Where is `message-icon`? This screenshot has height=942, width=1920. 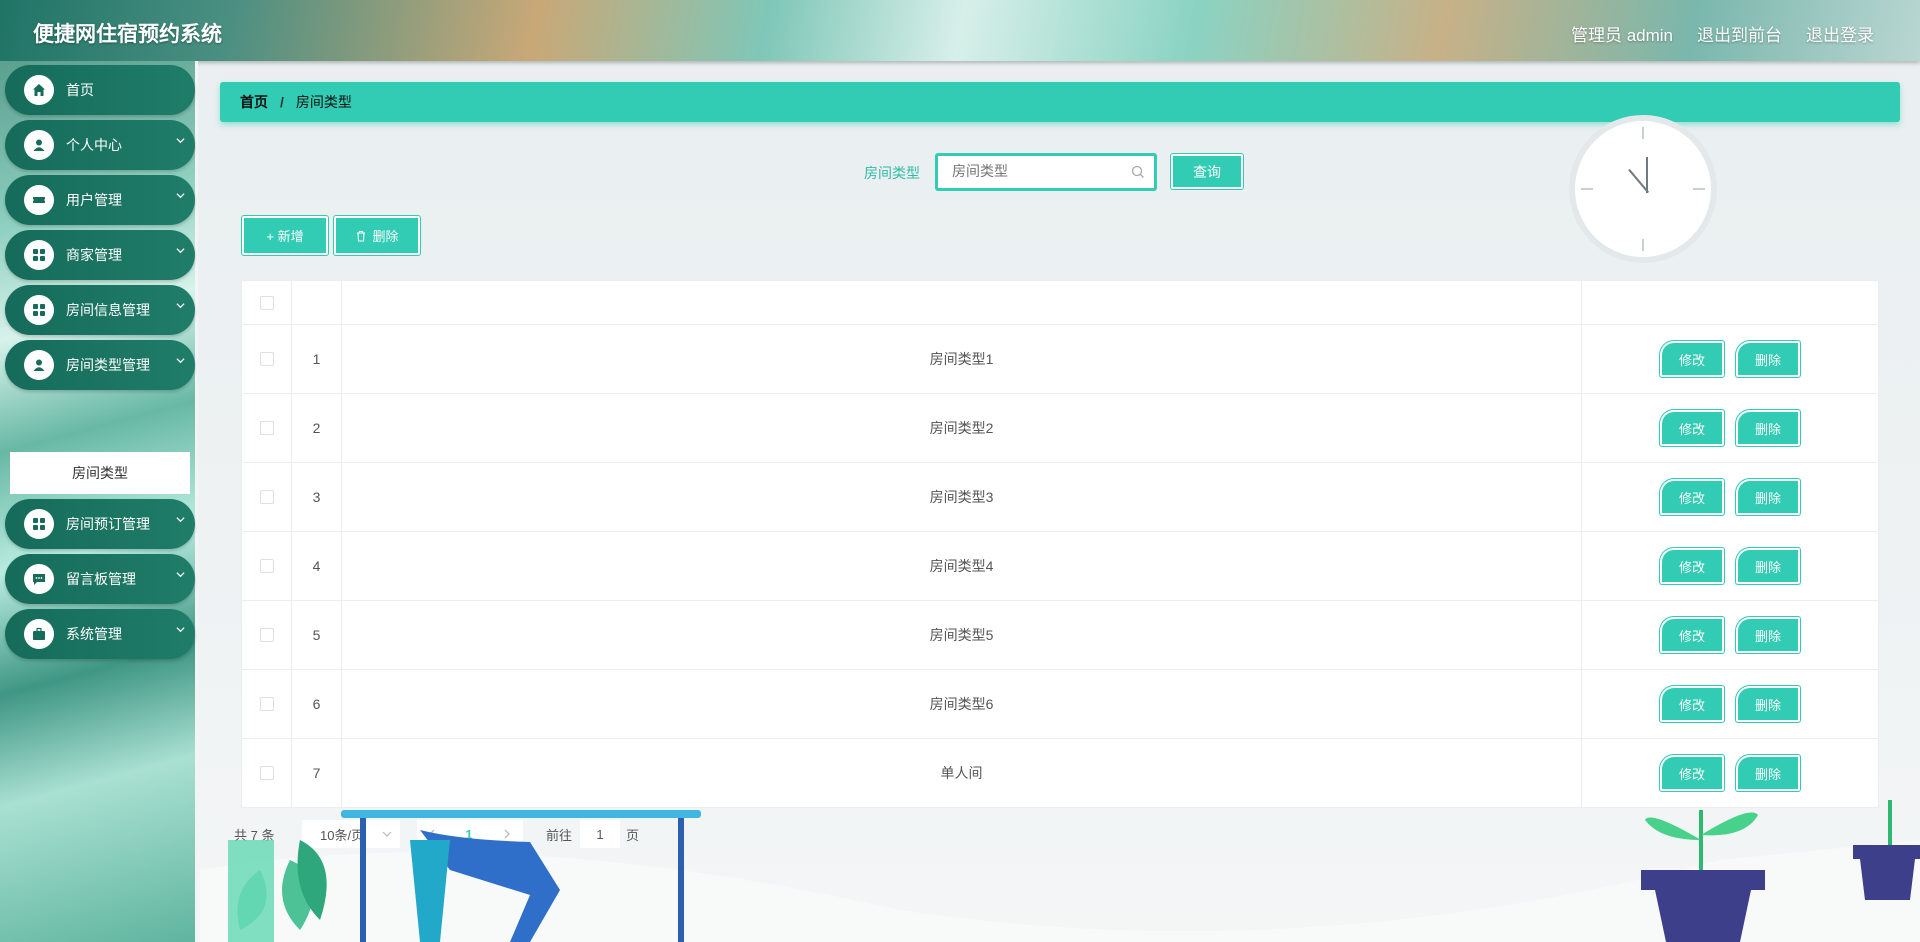
message-icon is located at coordinates (39, 579).